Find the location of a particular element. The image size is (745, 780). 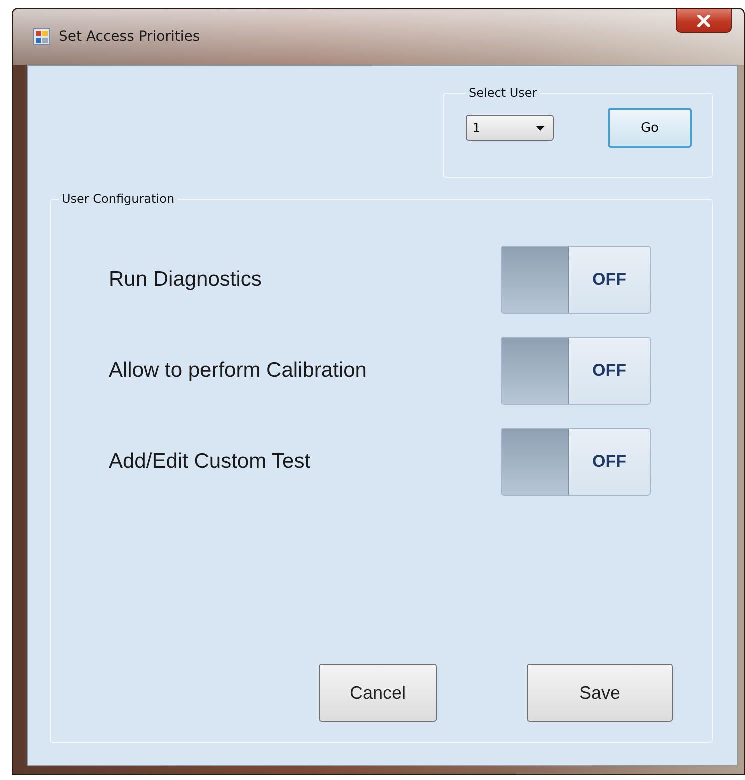

app-icon is located at coordinates (42, 37).